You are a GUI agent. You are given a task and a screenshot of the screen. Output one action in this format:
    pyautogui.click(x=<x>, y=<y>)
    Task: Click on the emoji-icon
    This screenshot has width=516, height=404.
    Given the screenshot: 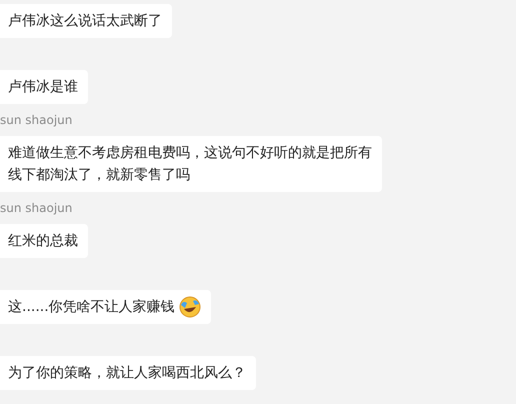 What is the action you would take?
    pyautogui.click(x=189, y=307)
    